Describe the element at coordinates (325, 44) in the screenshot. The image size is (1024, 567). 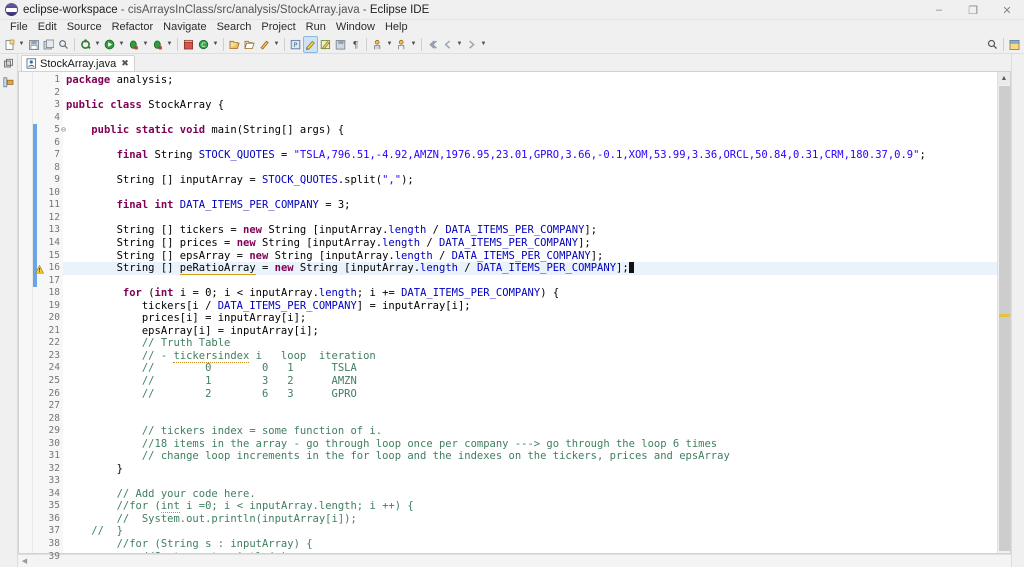
I see `toggle-block-selection-icon` at that location.